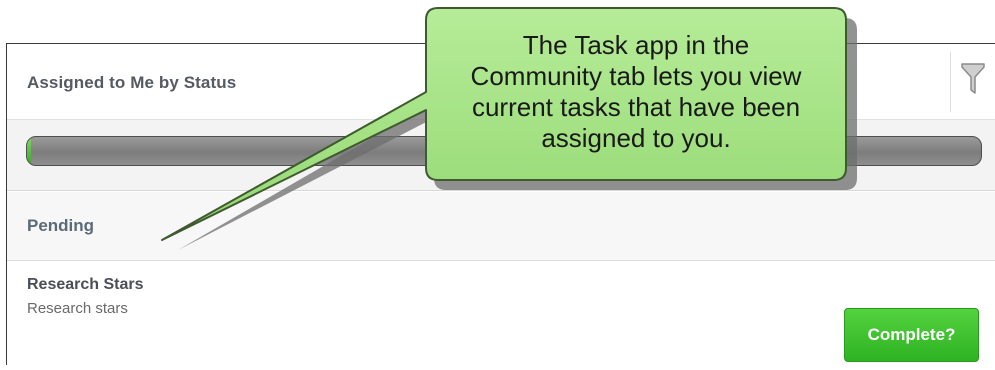 The image size is (995, 370). I want to click on callout-line: assigned to you., so click(636, 138).